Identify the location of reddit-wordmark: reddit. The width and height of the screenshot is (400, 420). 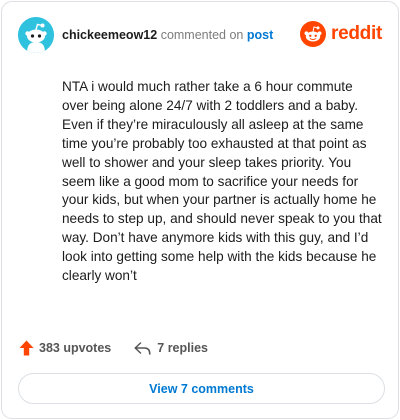
(356, 33).